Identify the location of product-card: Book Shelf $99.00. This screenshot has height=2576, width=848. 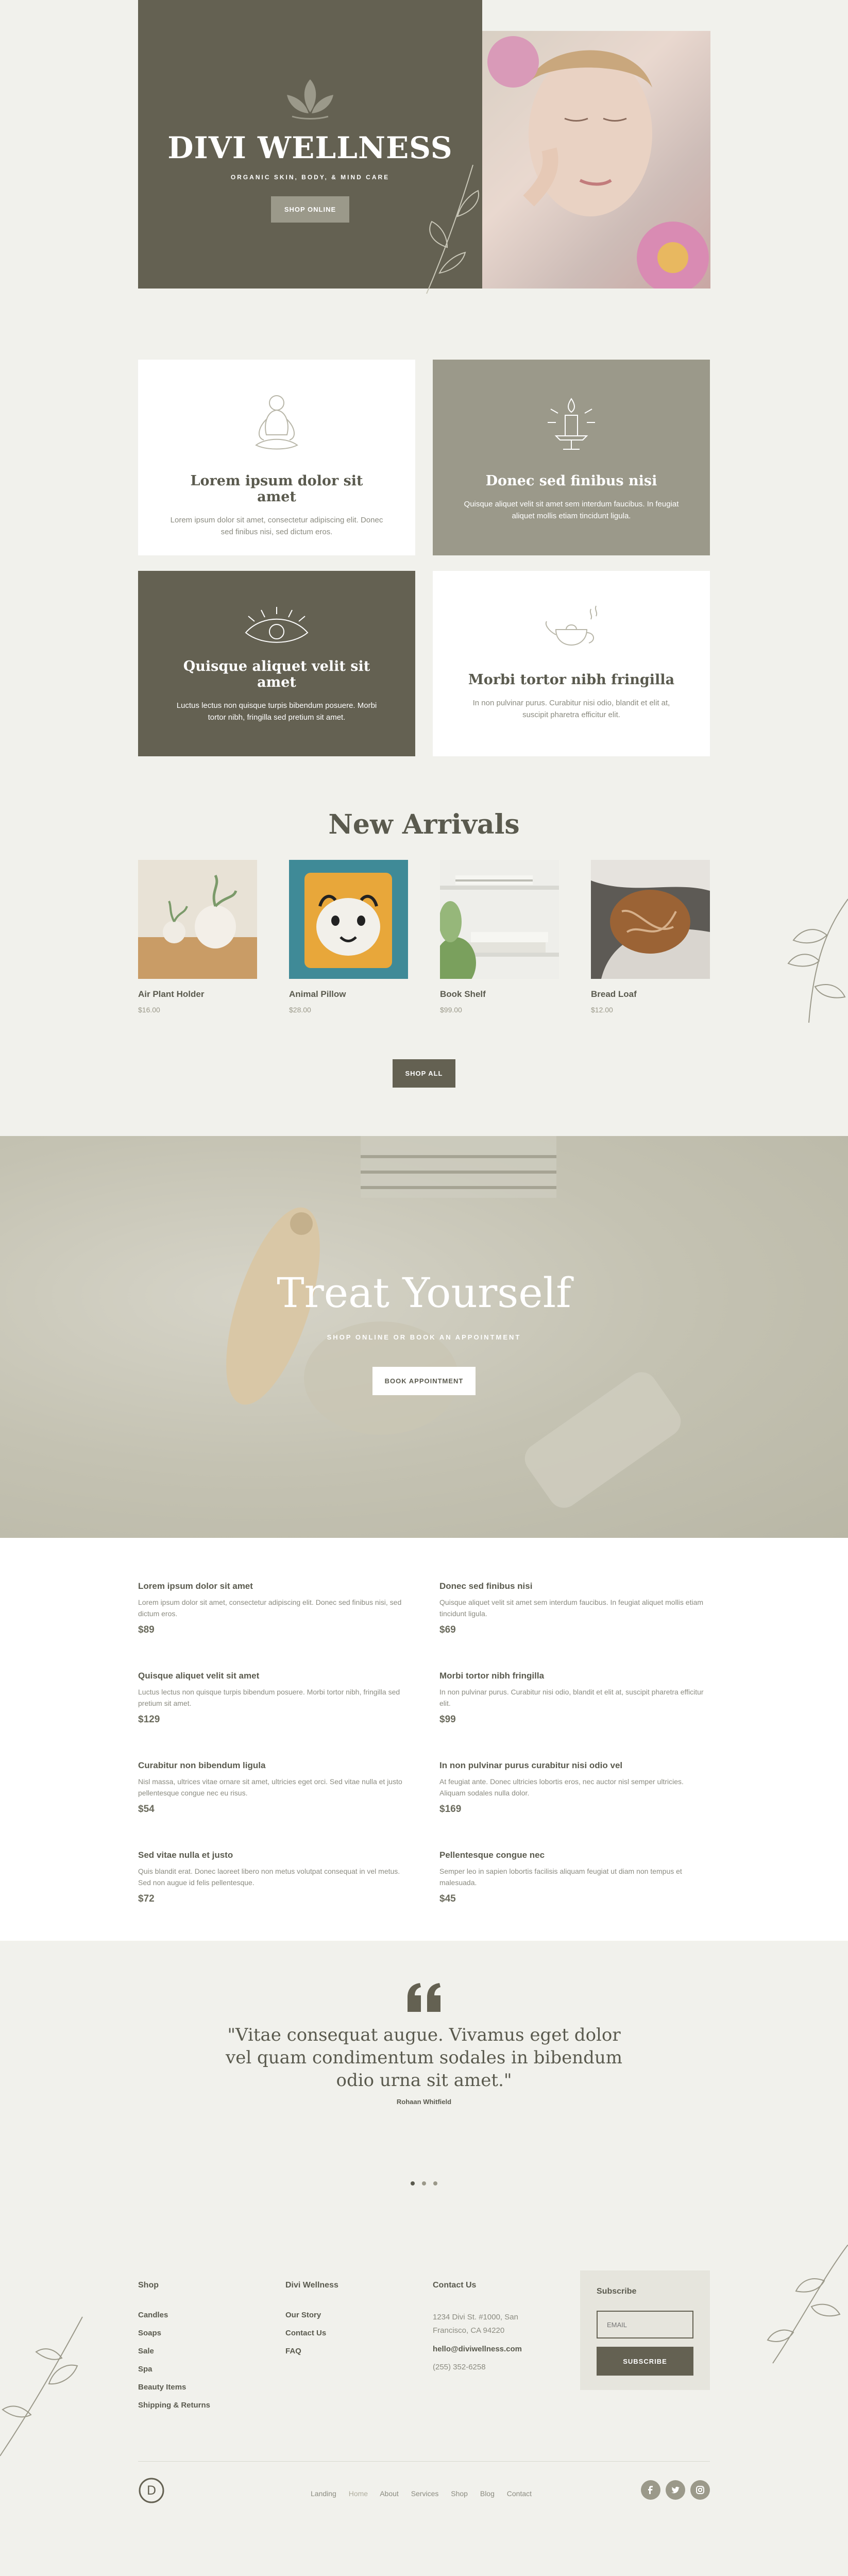
(497, 937).